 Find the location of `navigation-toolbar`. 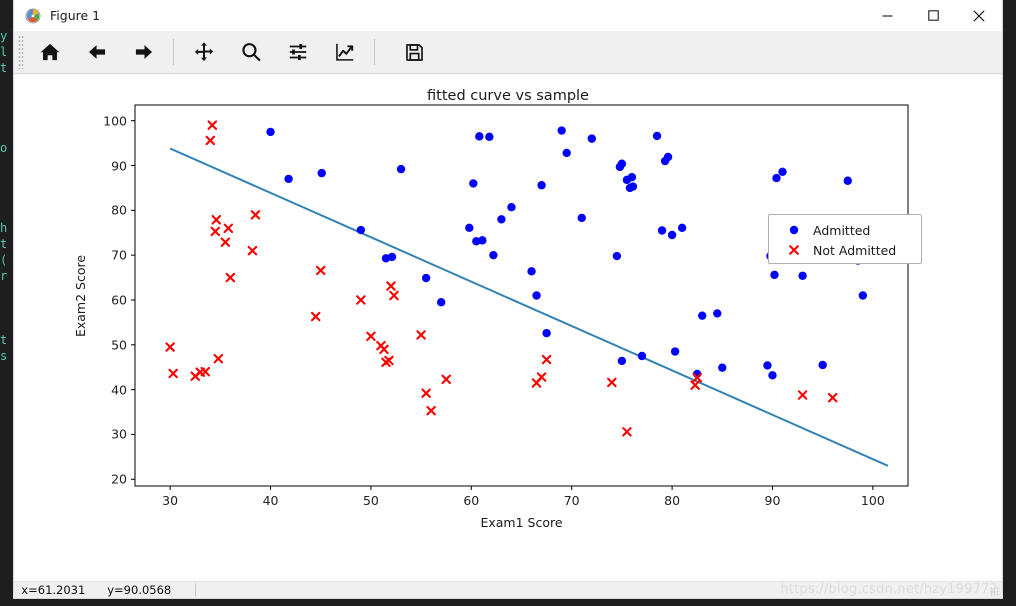

navigation-toolbar is located at coordinates (508, 52).